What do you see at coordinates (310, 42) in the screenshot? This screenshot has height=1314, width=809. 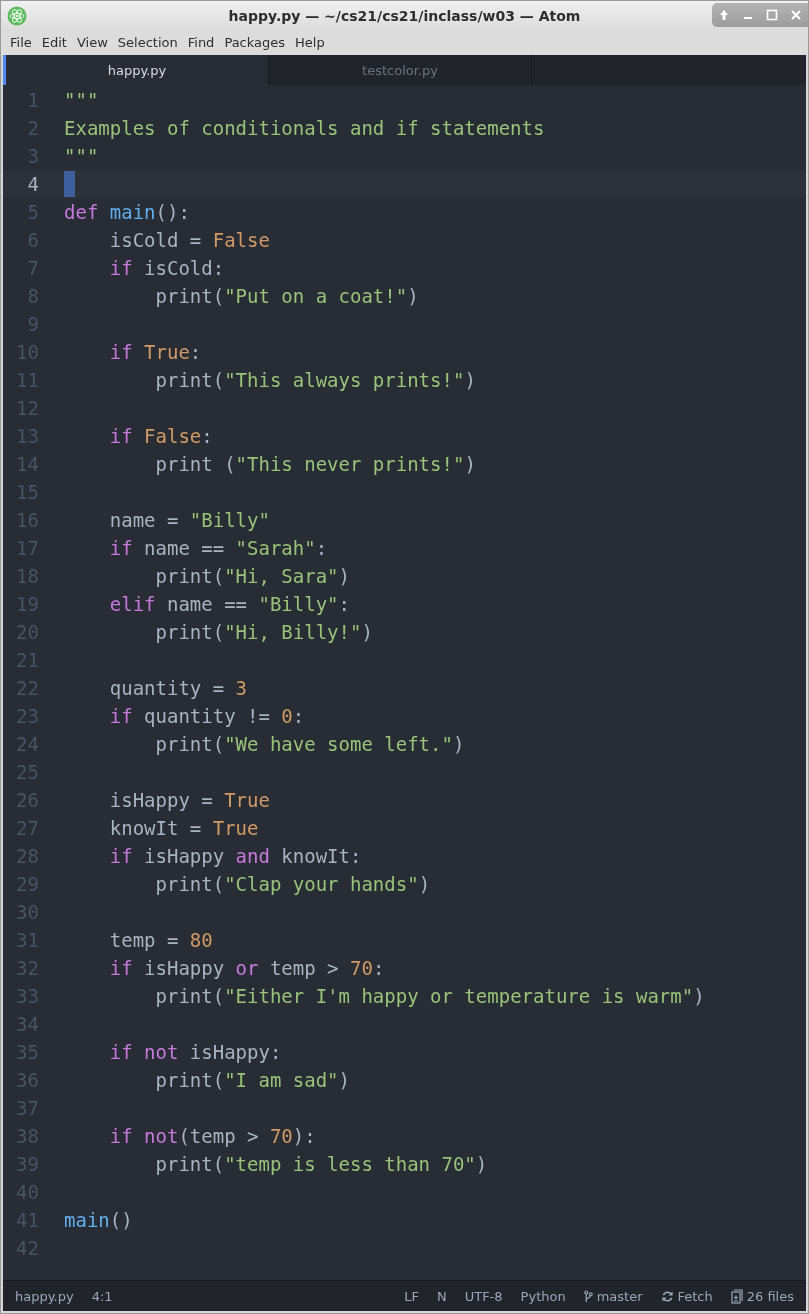 I see `menu-item: Help` at bounding box center [310, 42].